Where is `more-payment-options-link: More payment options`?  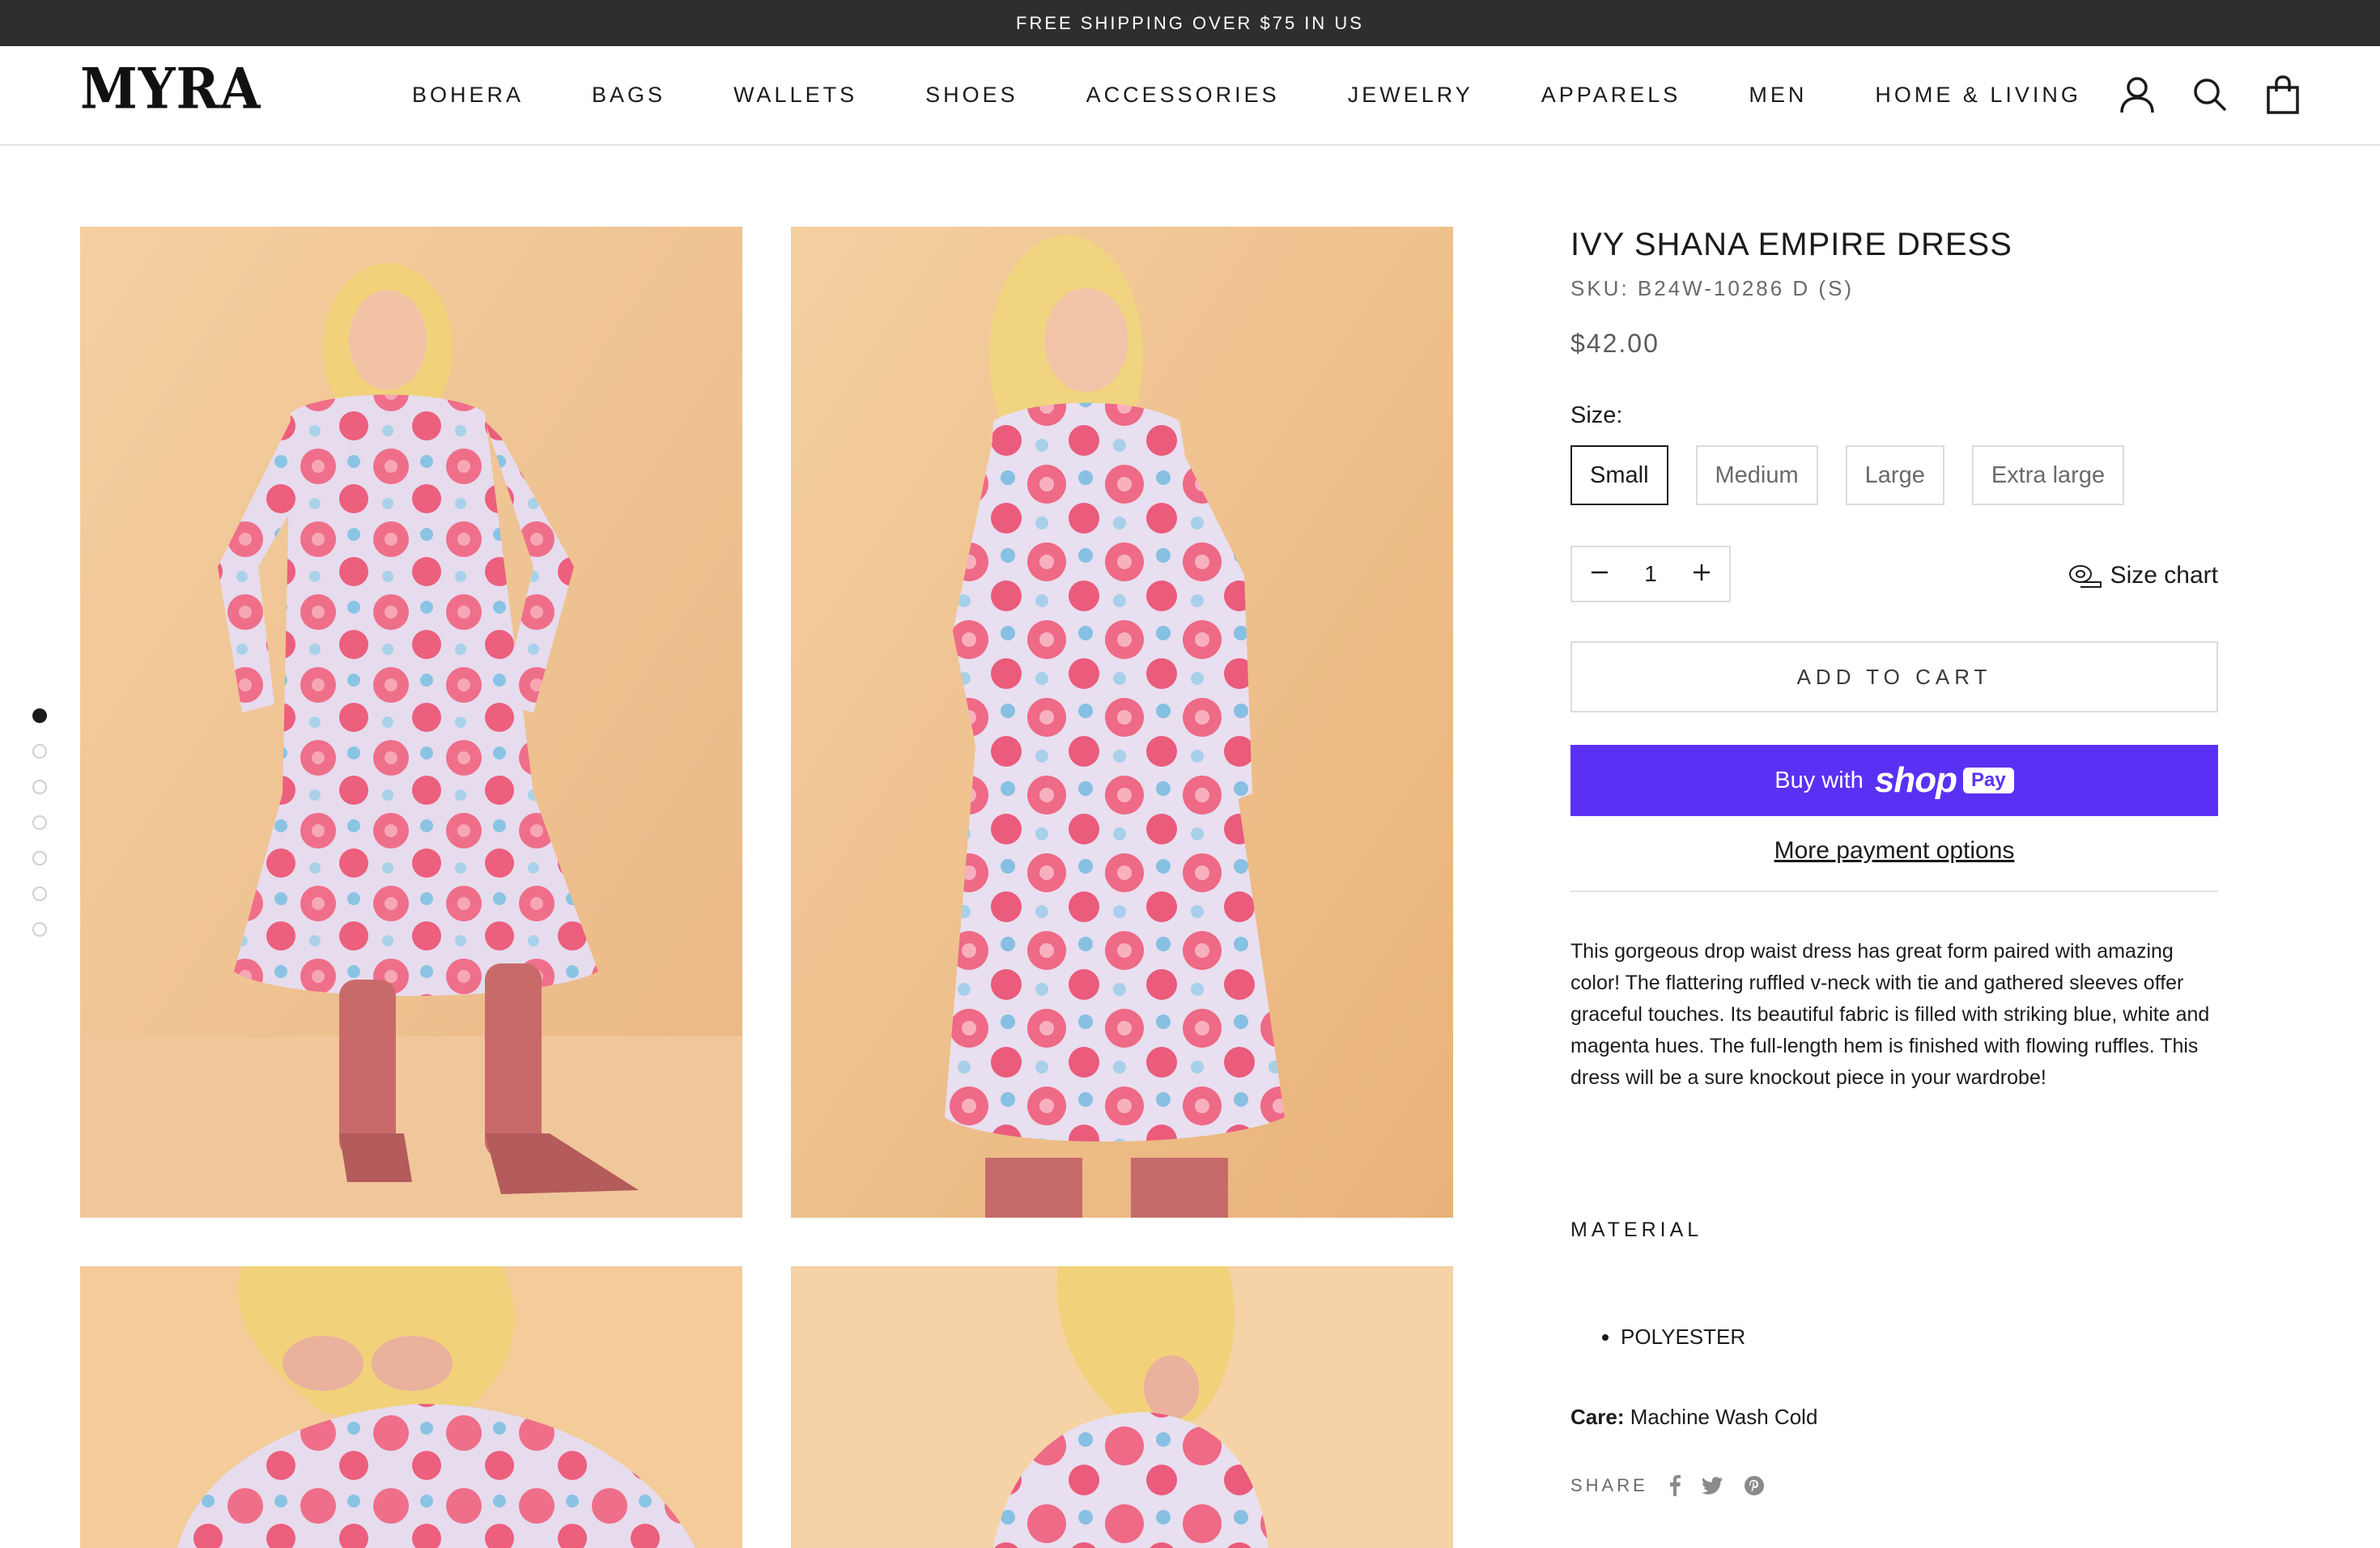
more-payment-options-link: More payment options is located at coordinates (1894, 851).